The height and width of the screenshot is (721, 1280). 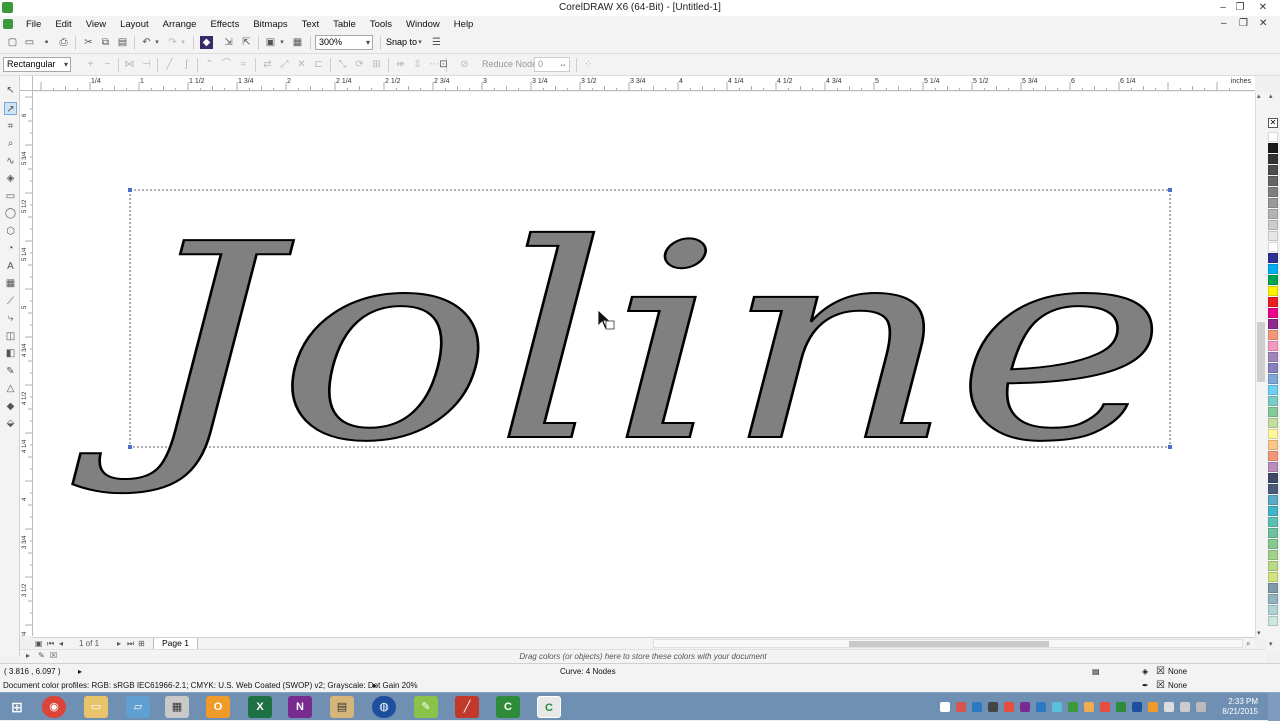 What do you see at coordinates (46, 42) in the screenshot?
I see `save-icon: ▪` at bounding box center [46, 42].